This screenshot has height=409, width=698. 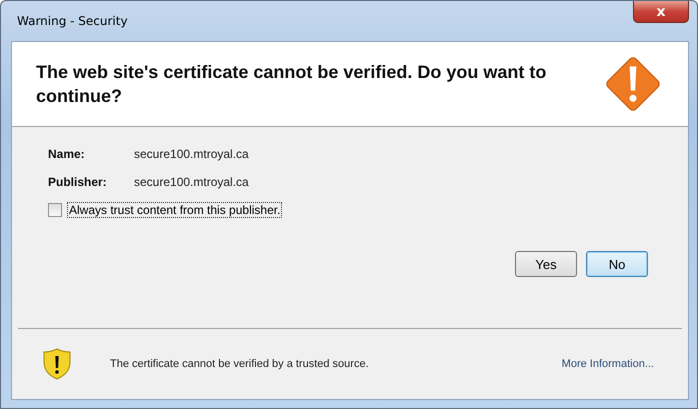 What do you see at coordinates (240, 364) in the screenshot?
I see `footer-message: The certificate cannot be verified by a trusted source.` at bounding box center [240, 364].